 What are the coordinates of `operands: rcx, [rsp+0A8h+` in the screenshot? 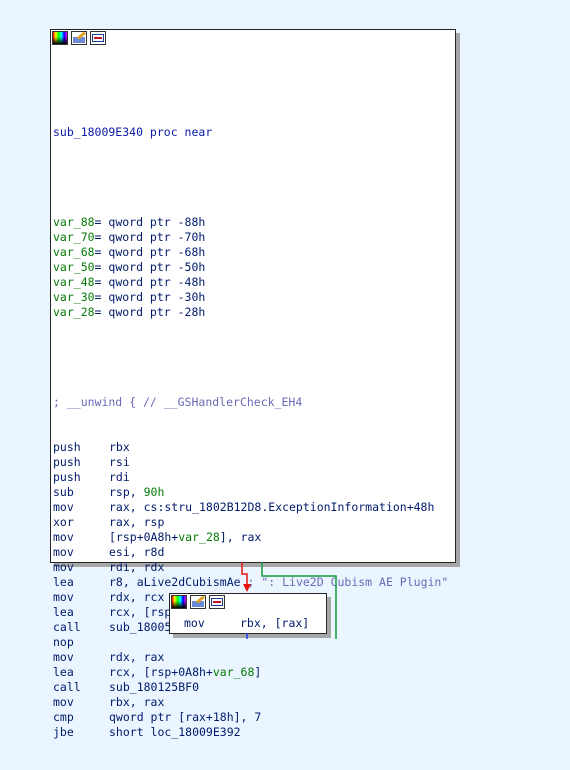 It's located at (161, 672).